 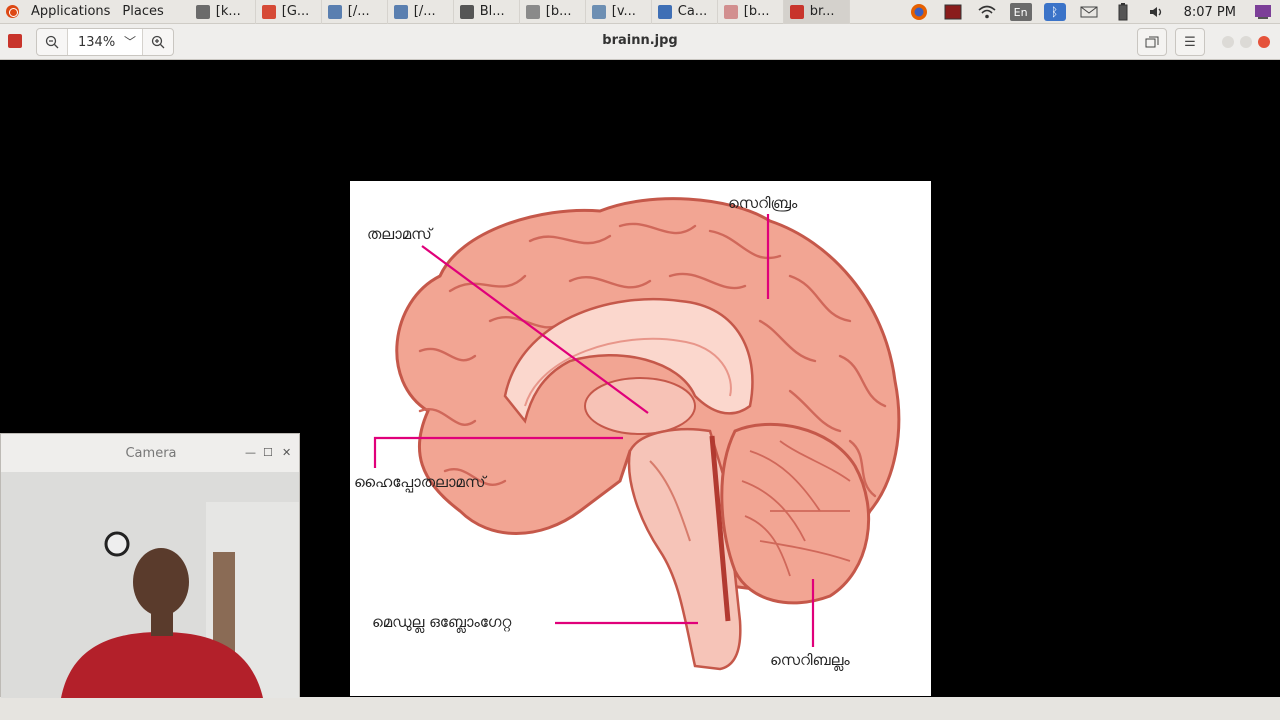 I want to click on firefox-icon, so click(x=919, y=12).